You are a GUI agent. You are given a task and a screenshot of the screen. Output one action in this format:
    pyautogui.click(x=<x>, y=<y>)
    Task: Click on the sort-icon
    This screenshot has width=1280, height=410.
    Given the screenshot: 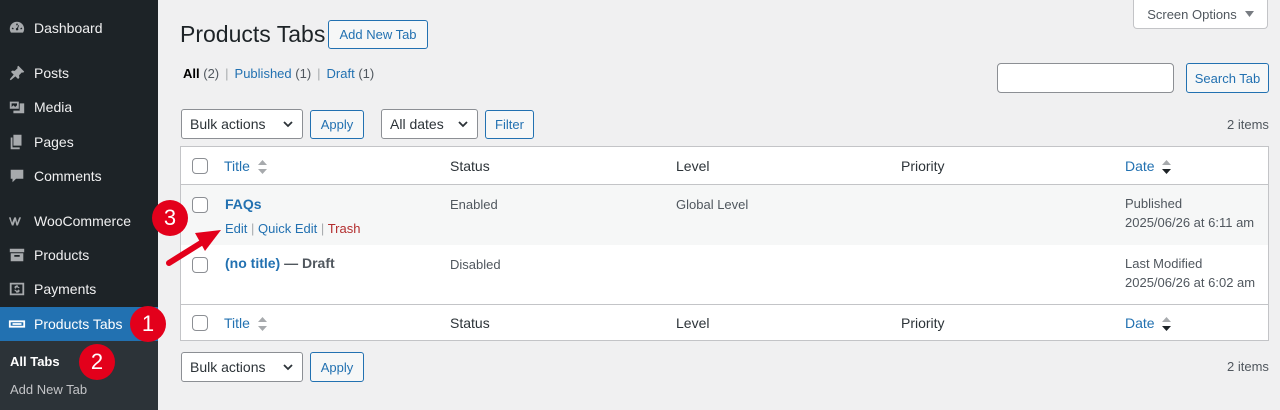 What is the action you would take?
    pyautogui.click(x=262, y=324)
    